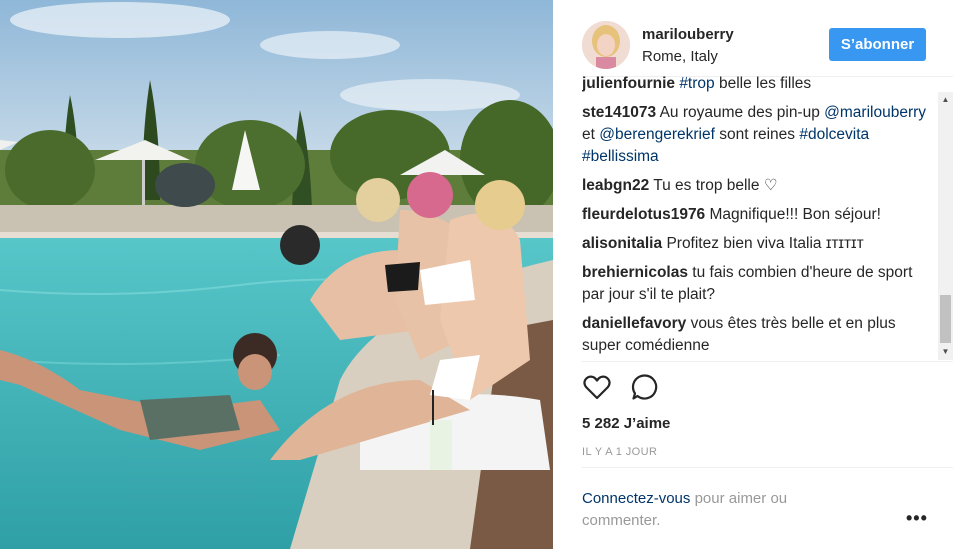 This screenshot has width=953, height=549. Describe the element at coordinates (758, 46) in the screenshot. I see `post-header: marilouberry Rome, Italy S’abonner` at that location.